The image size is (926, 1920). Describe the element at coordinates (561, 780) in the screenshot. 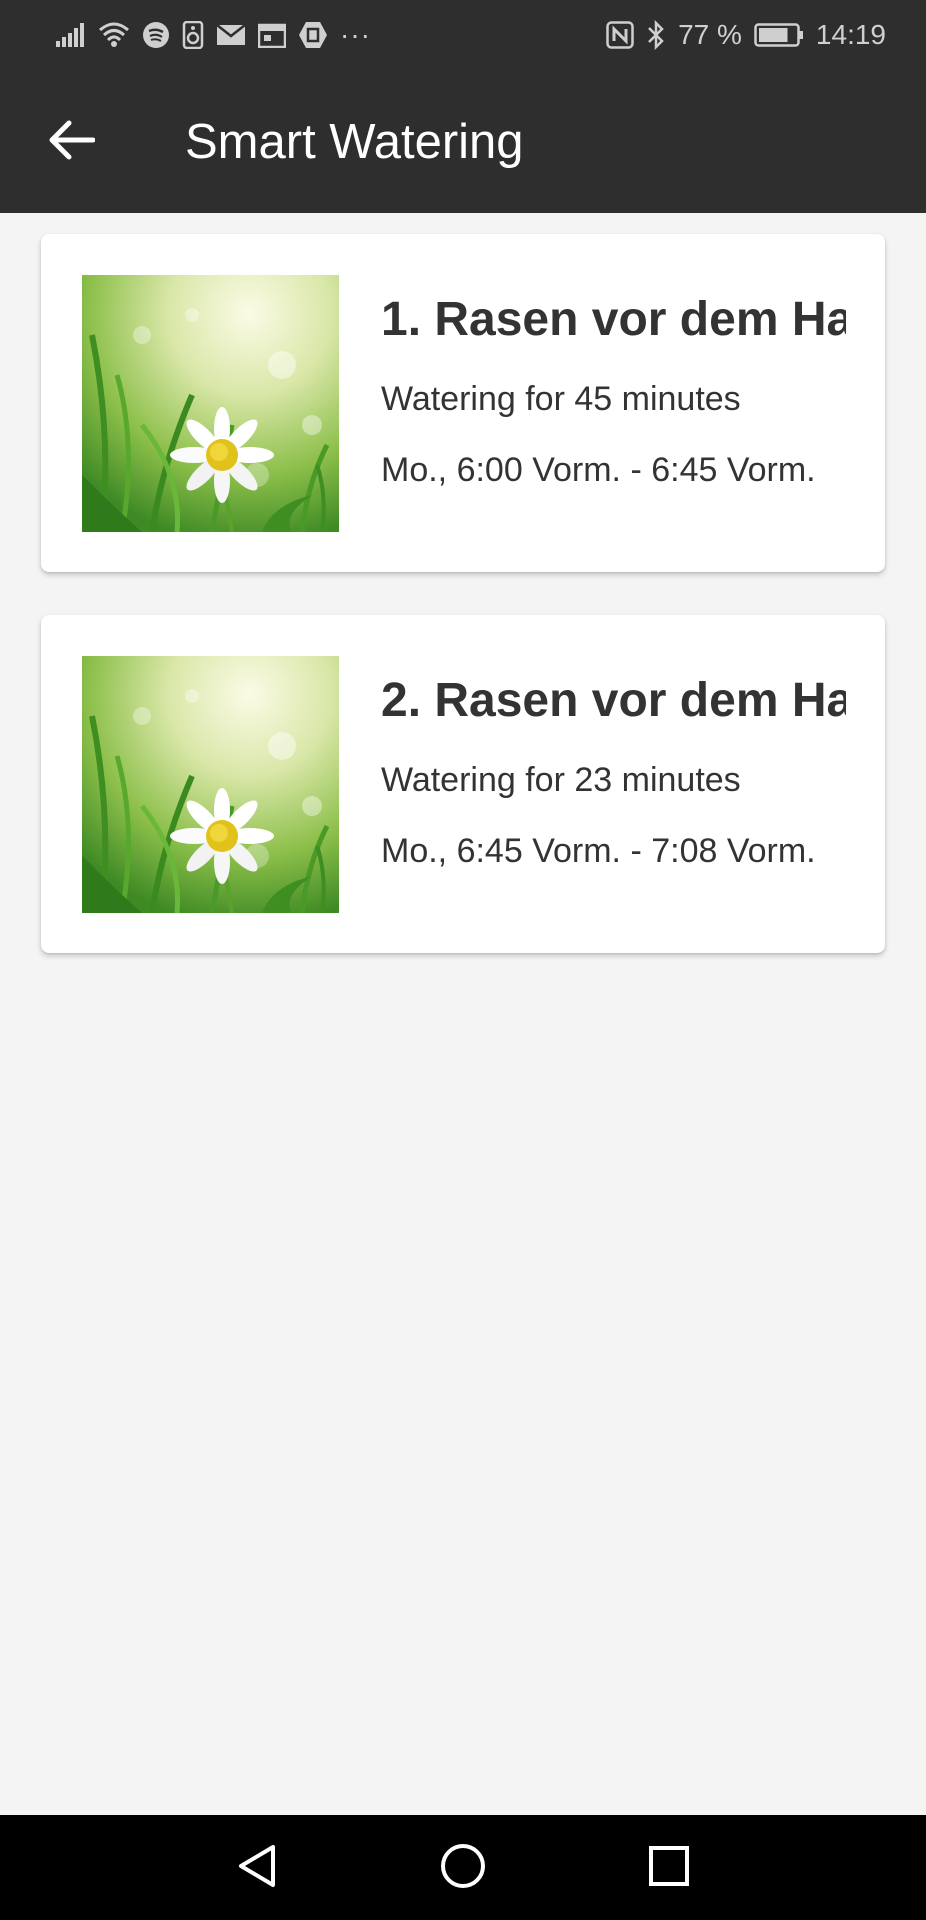

I see `schedule-duration: Watering for 23 minutes` at that location.